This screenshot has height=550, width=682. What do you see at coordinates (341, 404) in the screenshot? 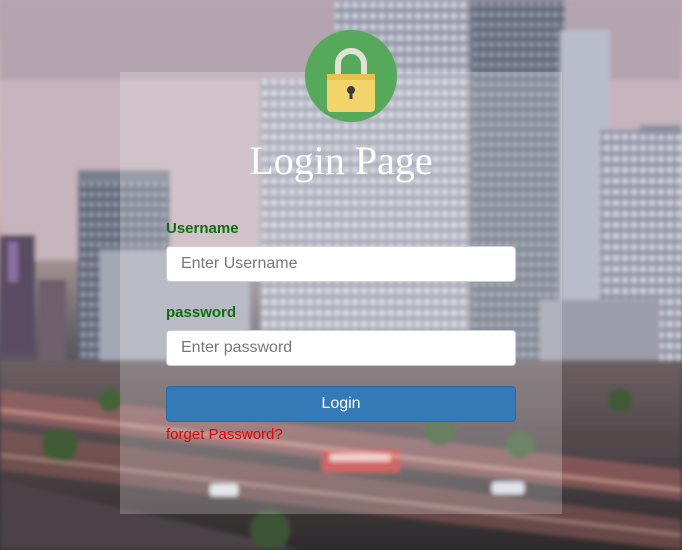
I see `login-button: Login` at bounding box center [341, 404].